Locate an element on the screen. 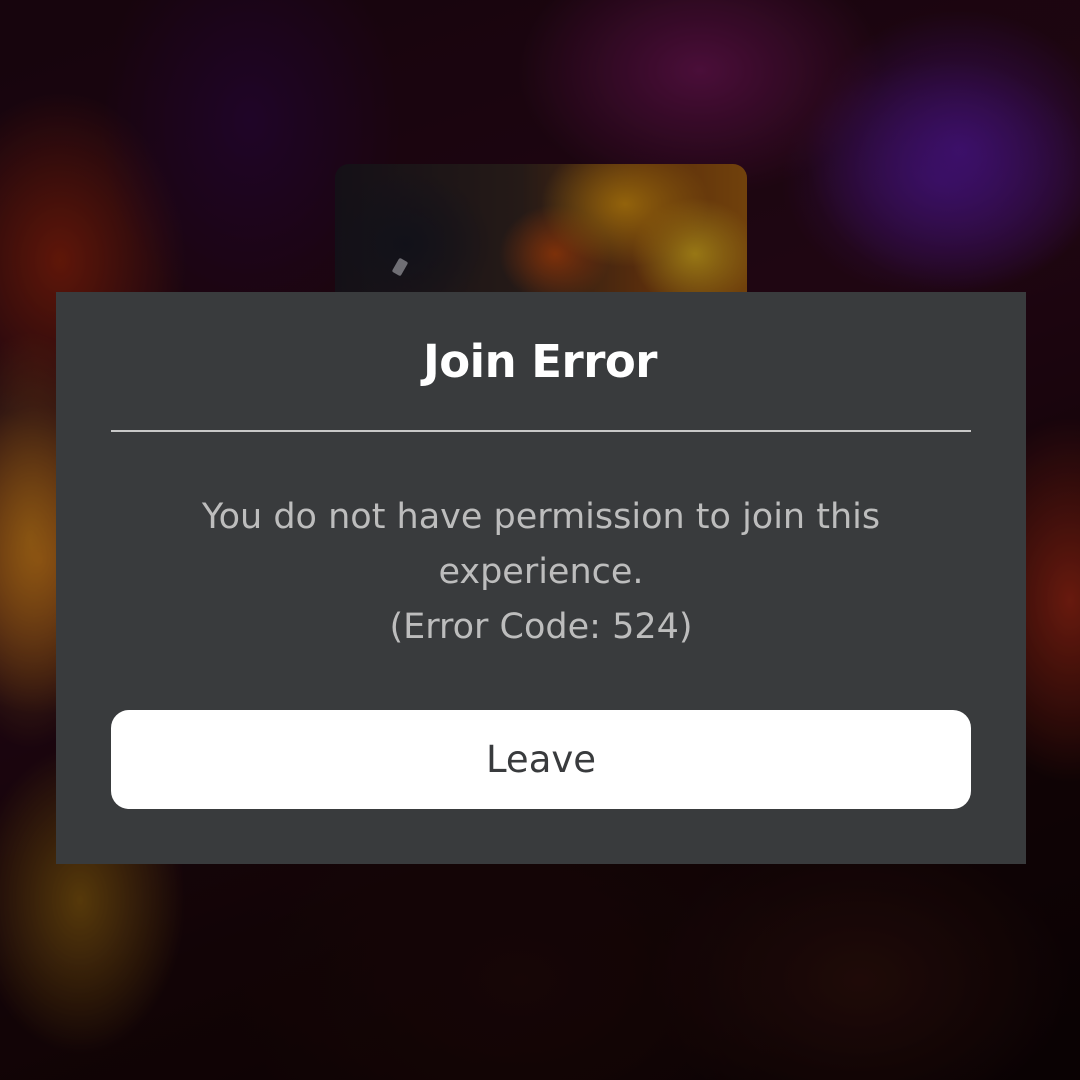 This screenshot has width=1080, height=1080. error-message-line2: experience. is located at coordinates (541, 572).